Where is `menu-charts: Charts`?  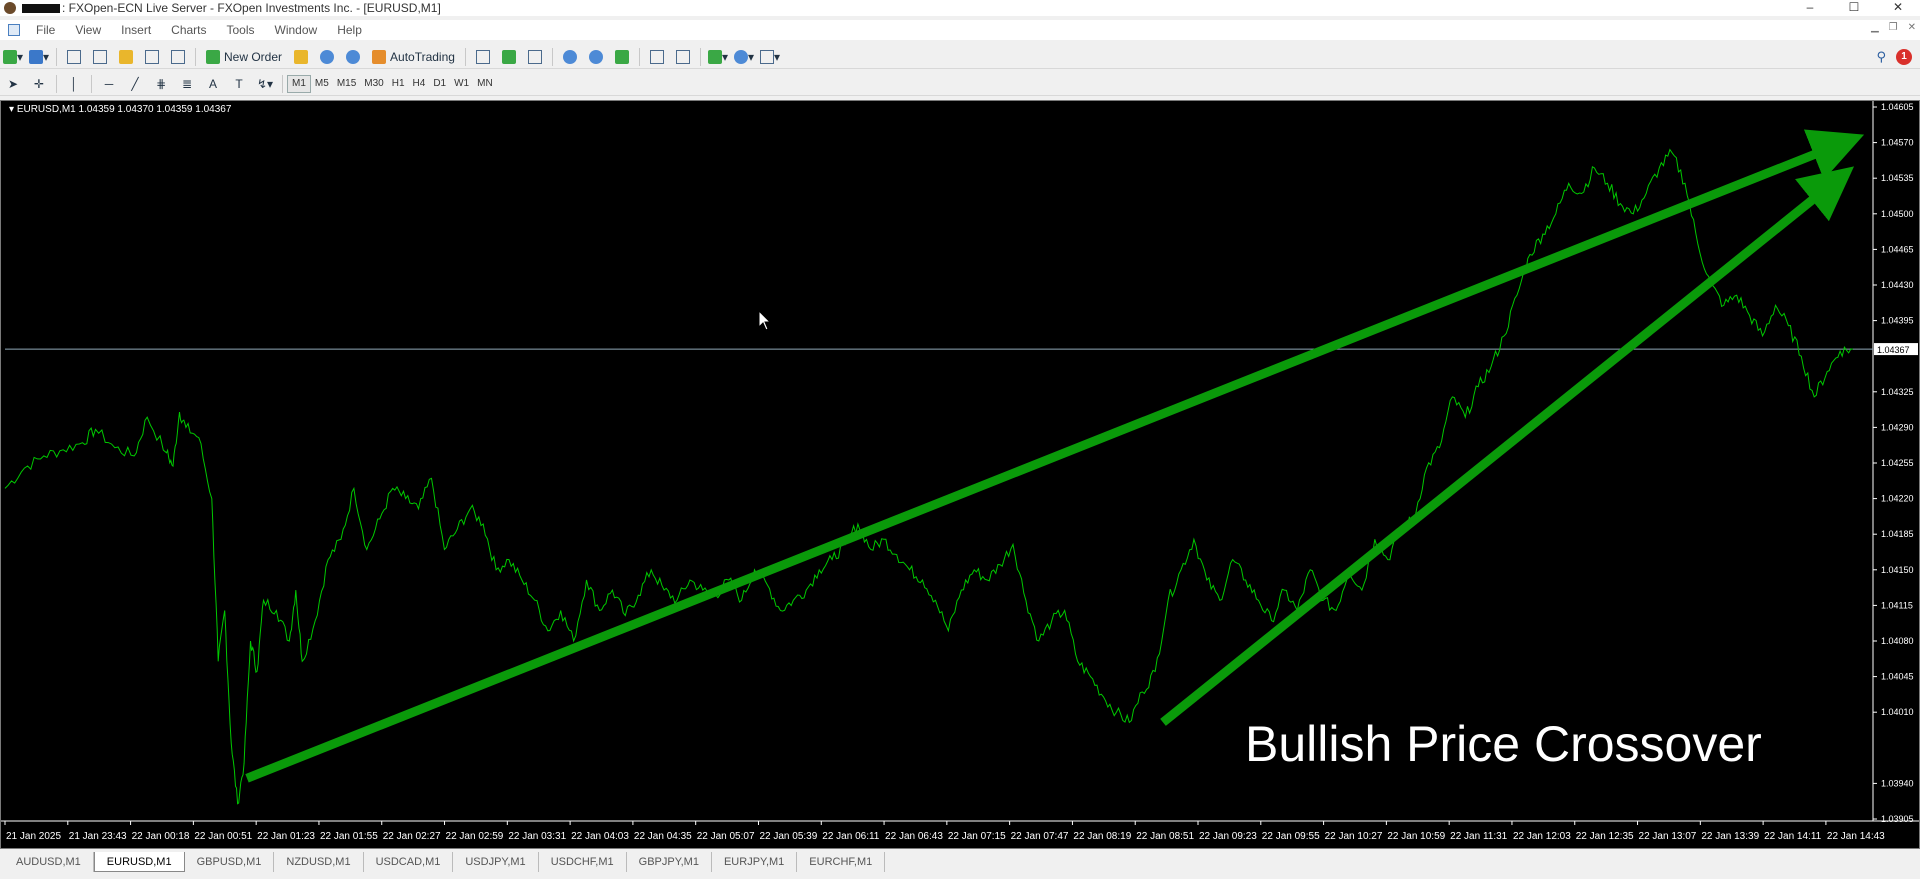 menu-charts: Charts is located at coordinates (188, 30).